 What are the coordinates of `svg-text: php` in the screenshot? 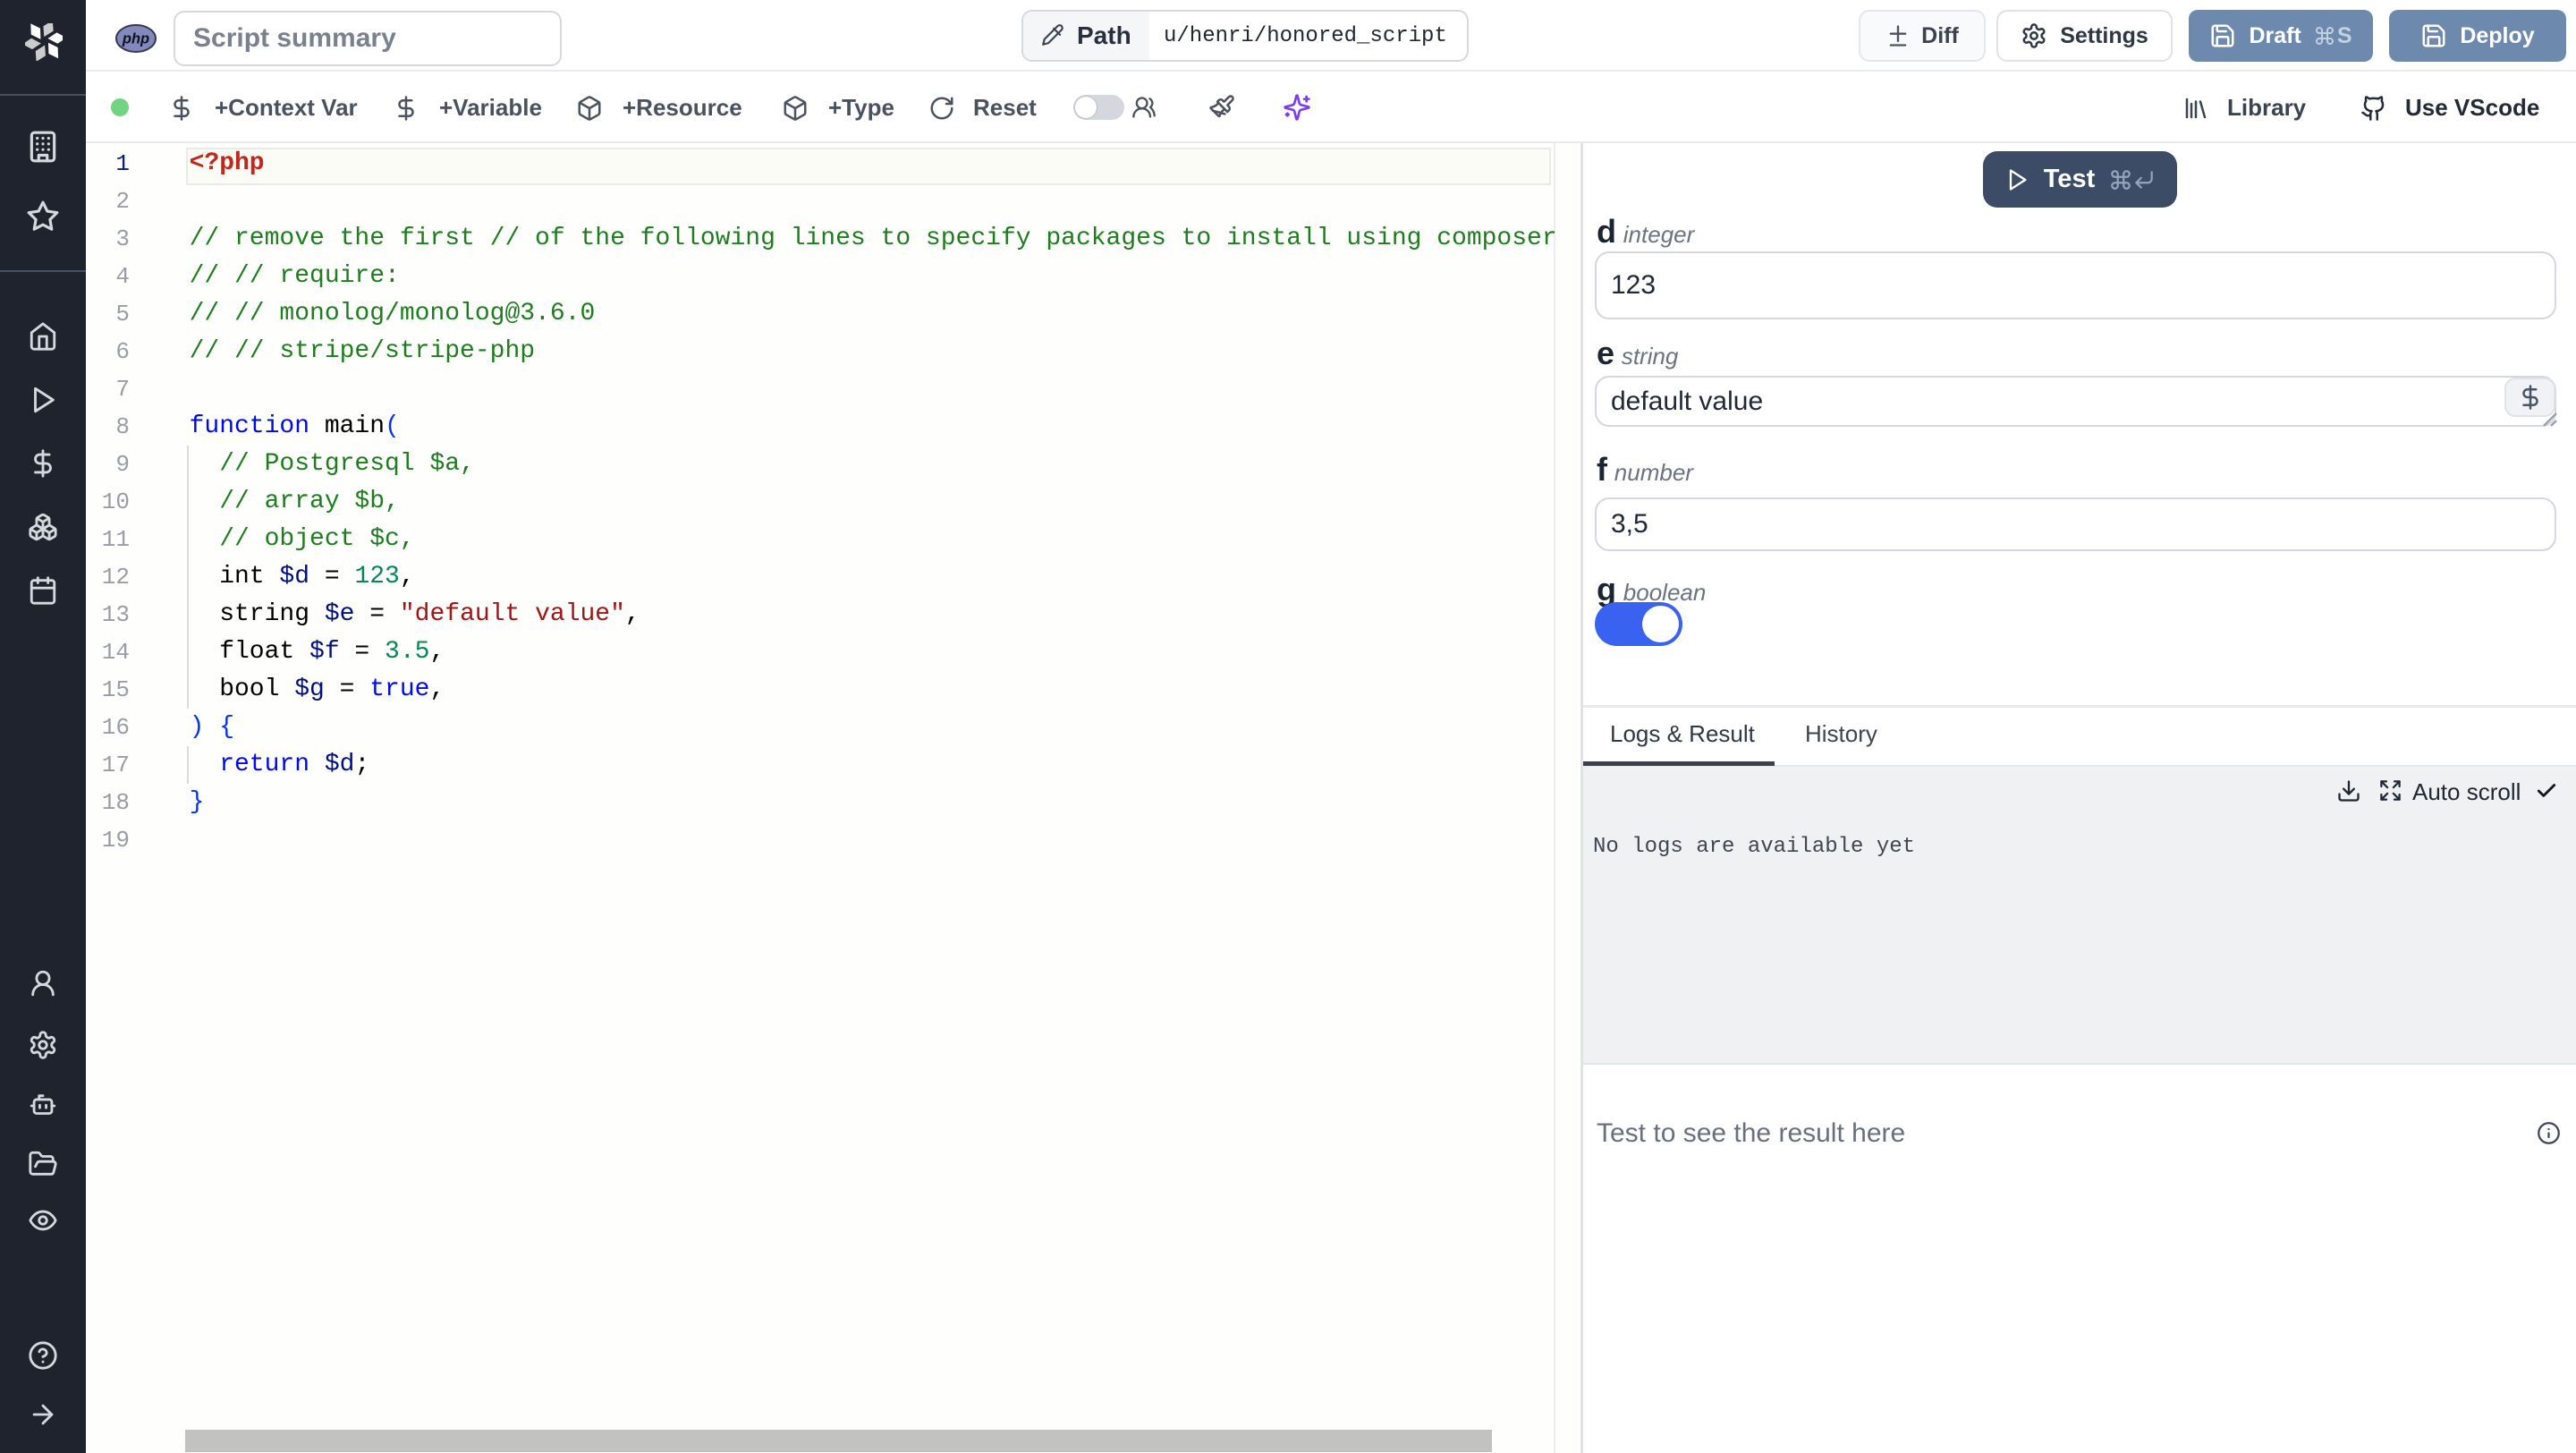 It's located at (135, 39).